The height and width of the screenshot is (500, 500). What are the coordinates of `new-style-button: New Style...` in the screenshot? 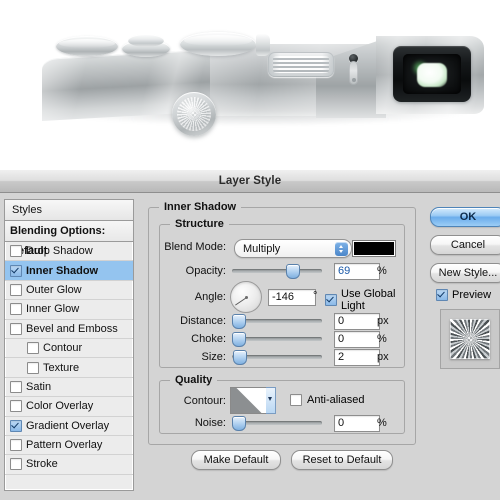 It's located at (465, 273).